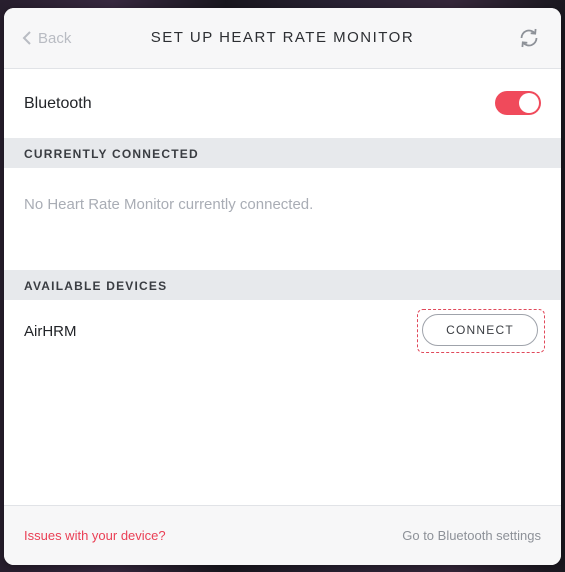 The width and height of the screenshot is (565, 572). Describe the element at coordinates (95, 535) in the screenshot. I see `issues-link: Issues with your device?` at that location.